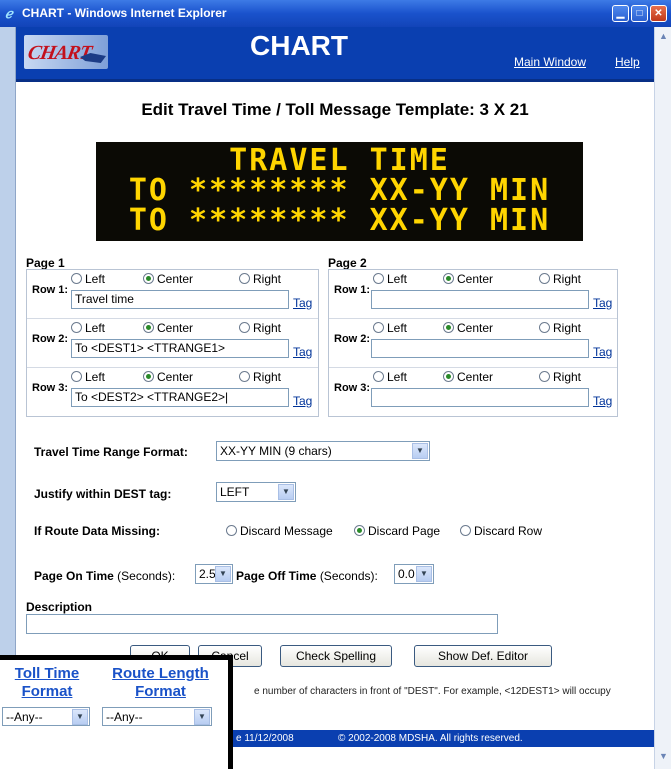  What do you see at coordinates (501, 531) in the screenshot?
I see `discard-row-radio: Discard Row` at bounding box center [501, 531].